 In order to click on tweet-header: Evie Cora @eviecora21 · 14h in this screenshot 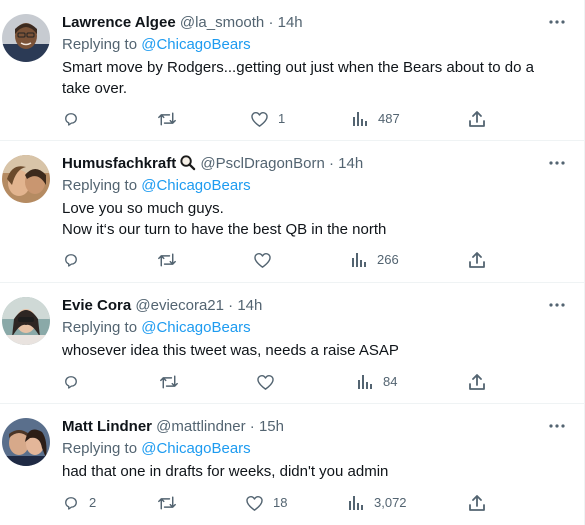, I will do `click(303, 306)`.